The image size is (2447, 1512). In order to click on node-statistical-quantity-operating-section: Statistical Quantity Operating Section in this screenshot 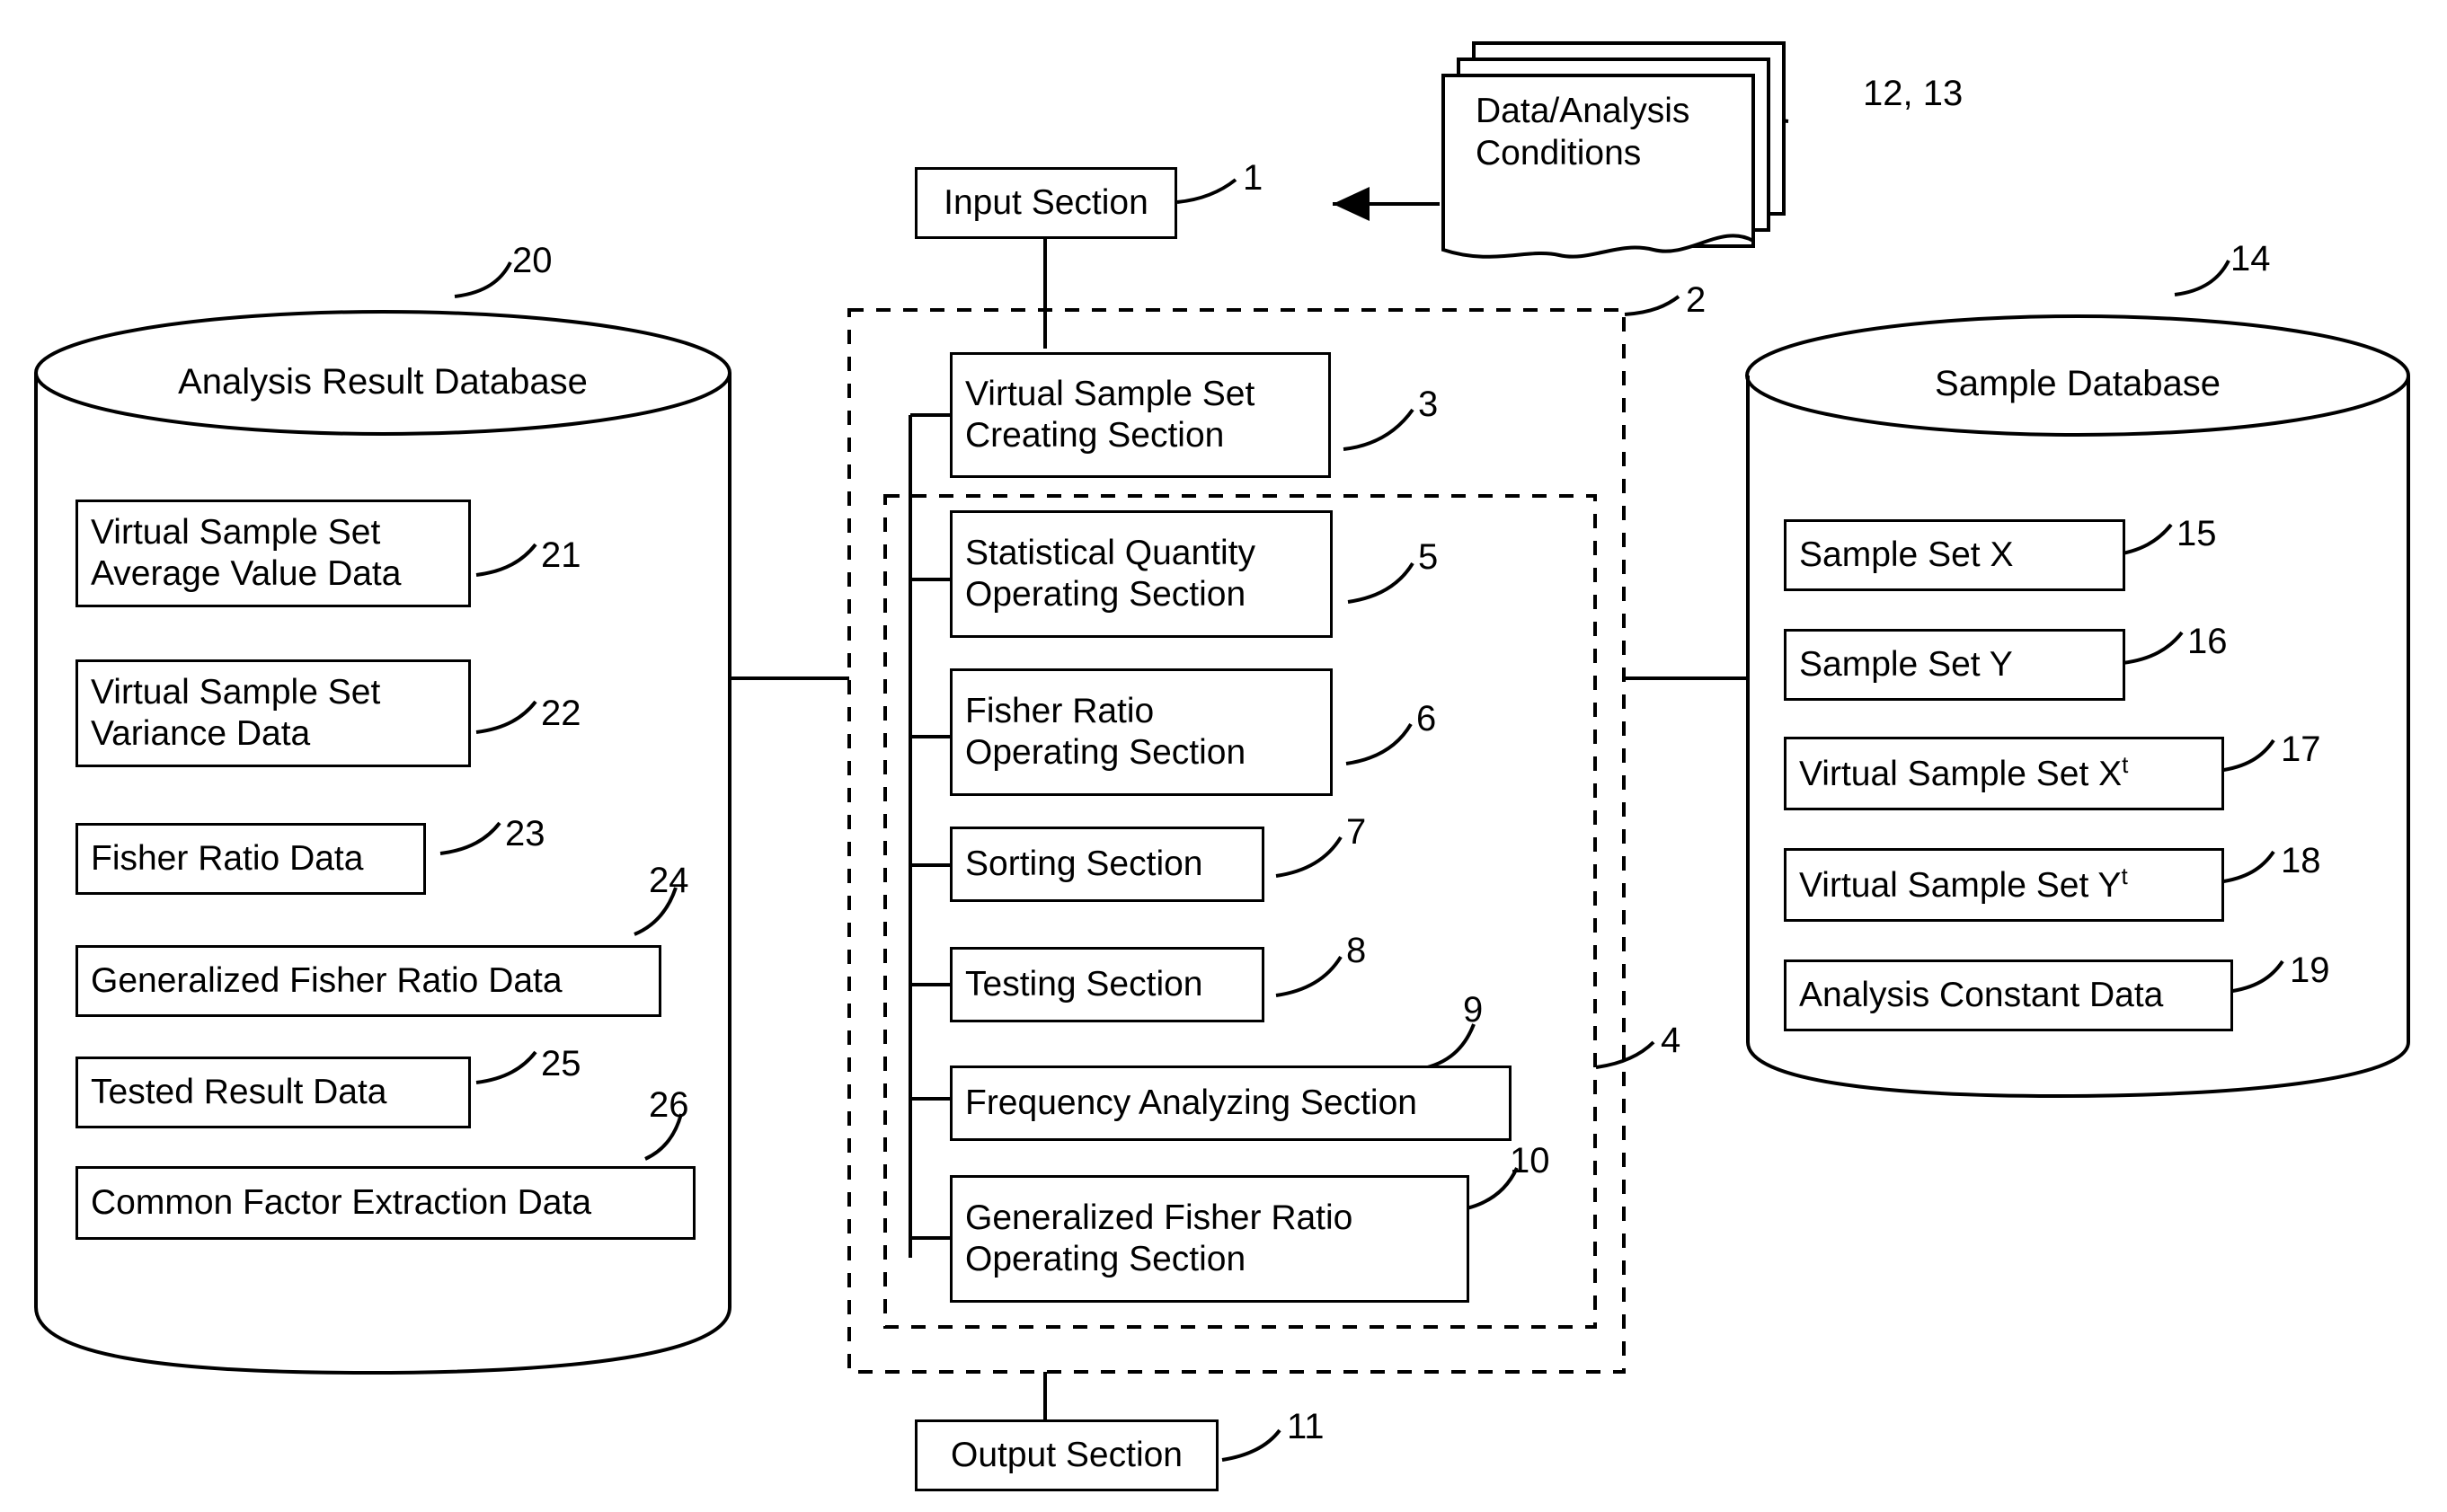, I will do `click(1141, 574)`.